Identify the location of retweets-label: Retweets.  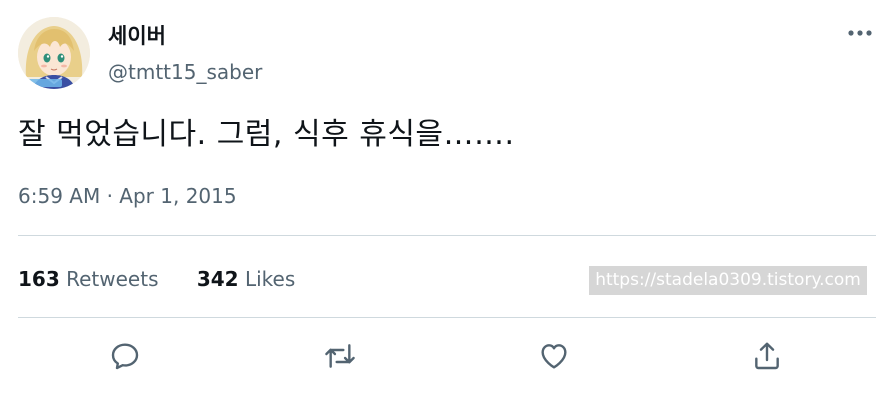
(112, 279).